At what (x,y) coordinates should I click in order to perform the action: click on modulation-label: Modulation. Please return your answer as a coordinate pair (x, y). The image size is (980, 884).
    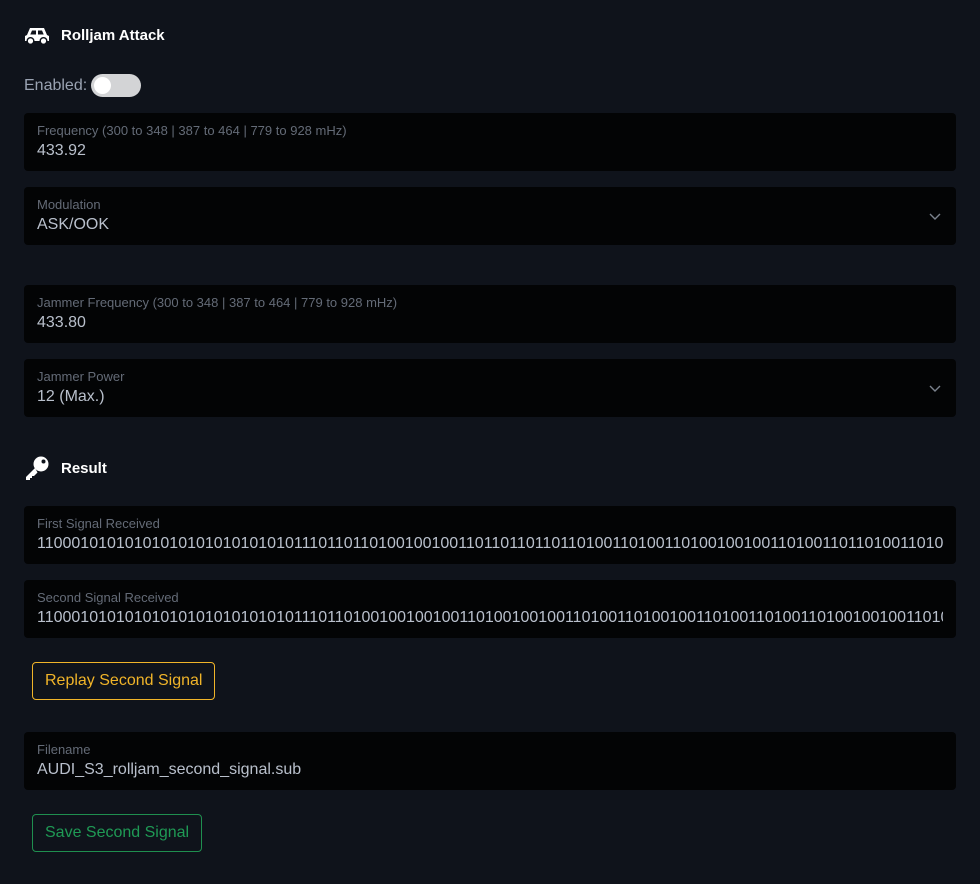
    Looking at the image, I should click on (69, 204).